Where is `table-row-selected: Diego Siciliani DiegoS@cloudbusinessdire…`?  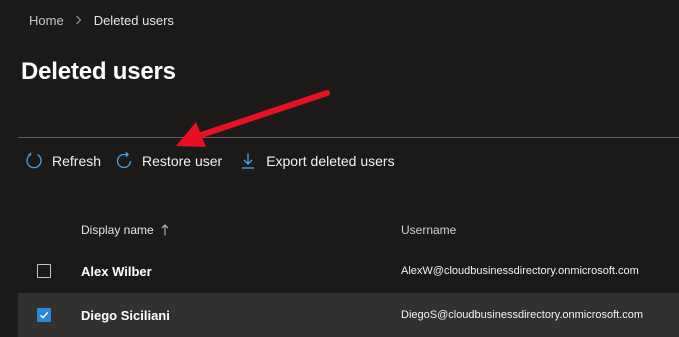 table-row-selected: Diego Siciliani DiegoS@cloudbusinessdire… is located at coordinates (348, 315).